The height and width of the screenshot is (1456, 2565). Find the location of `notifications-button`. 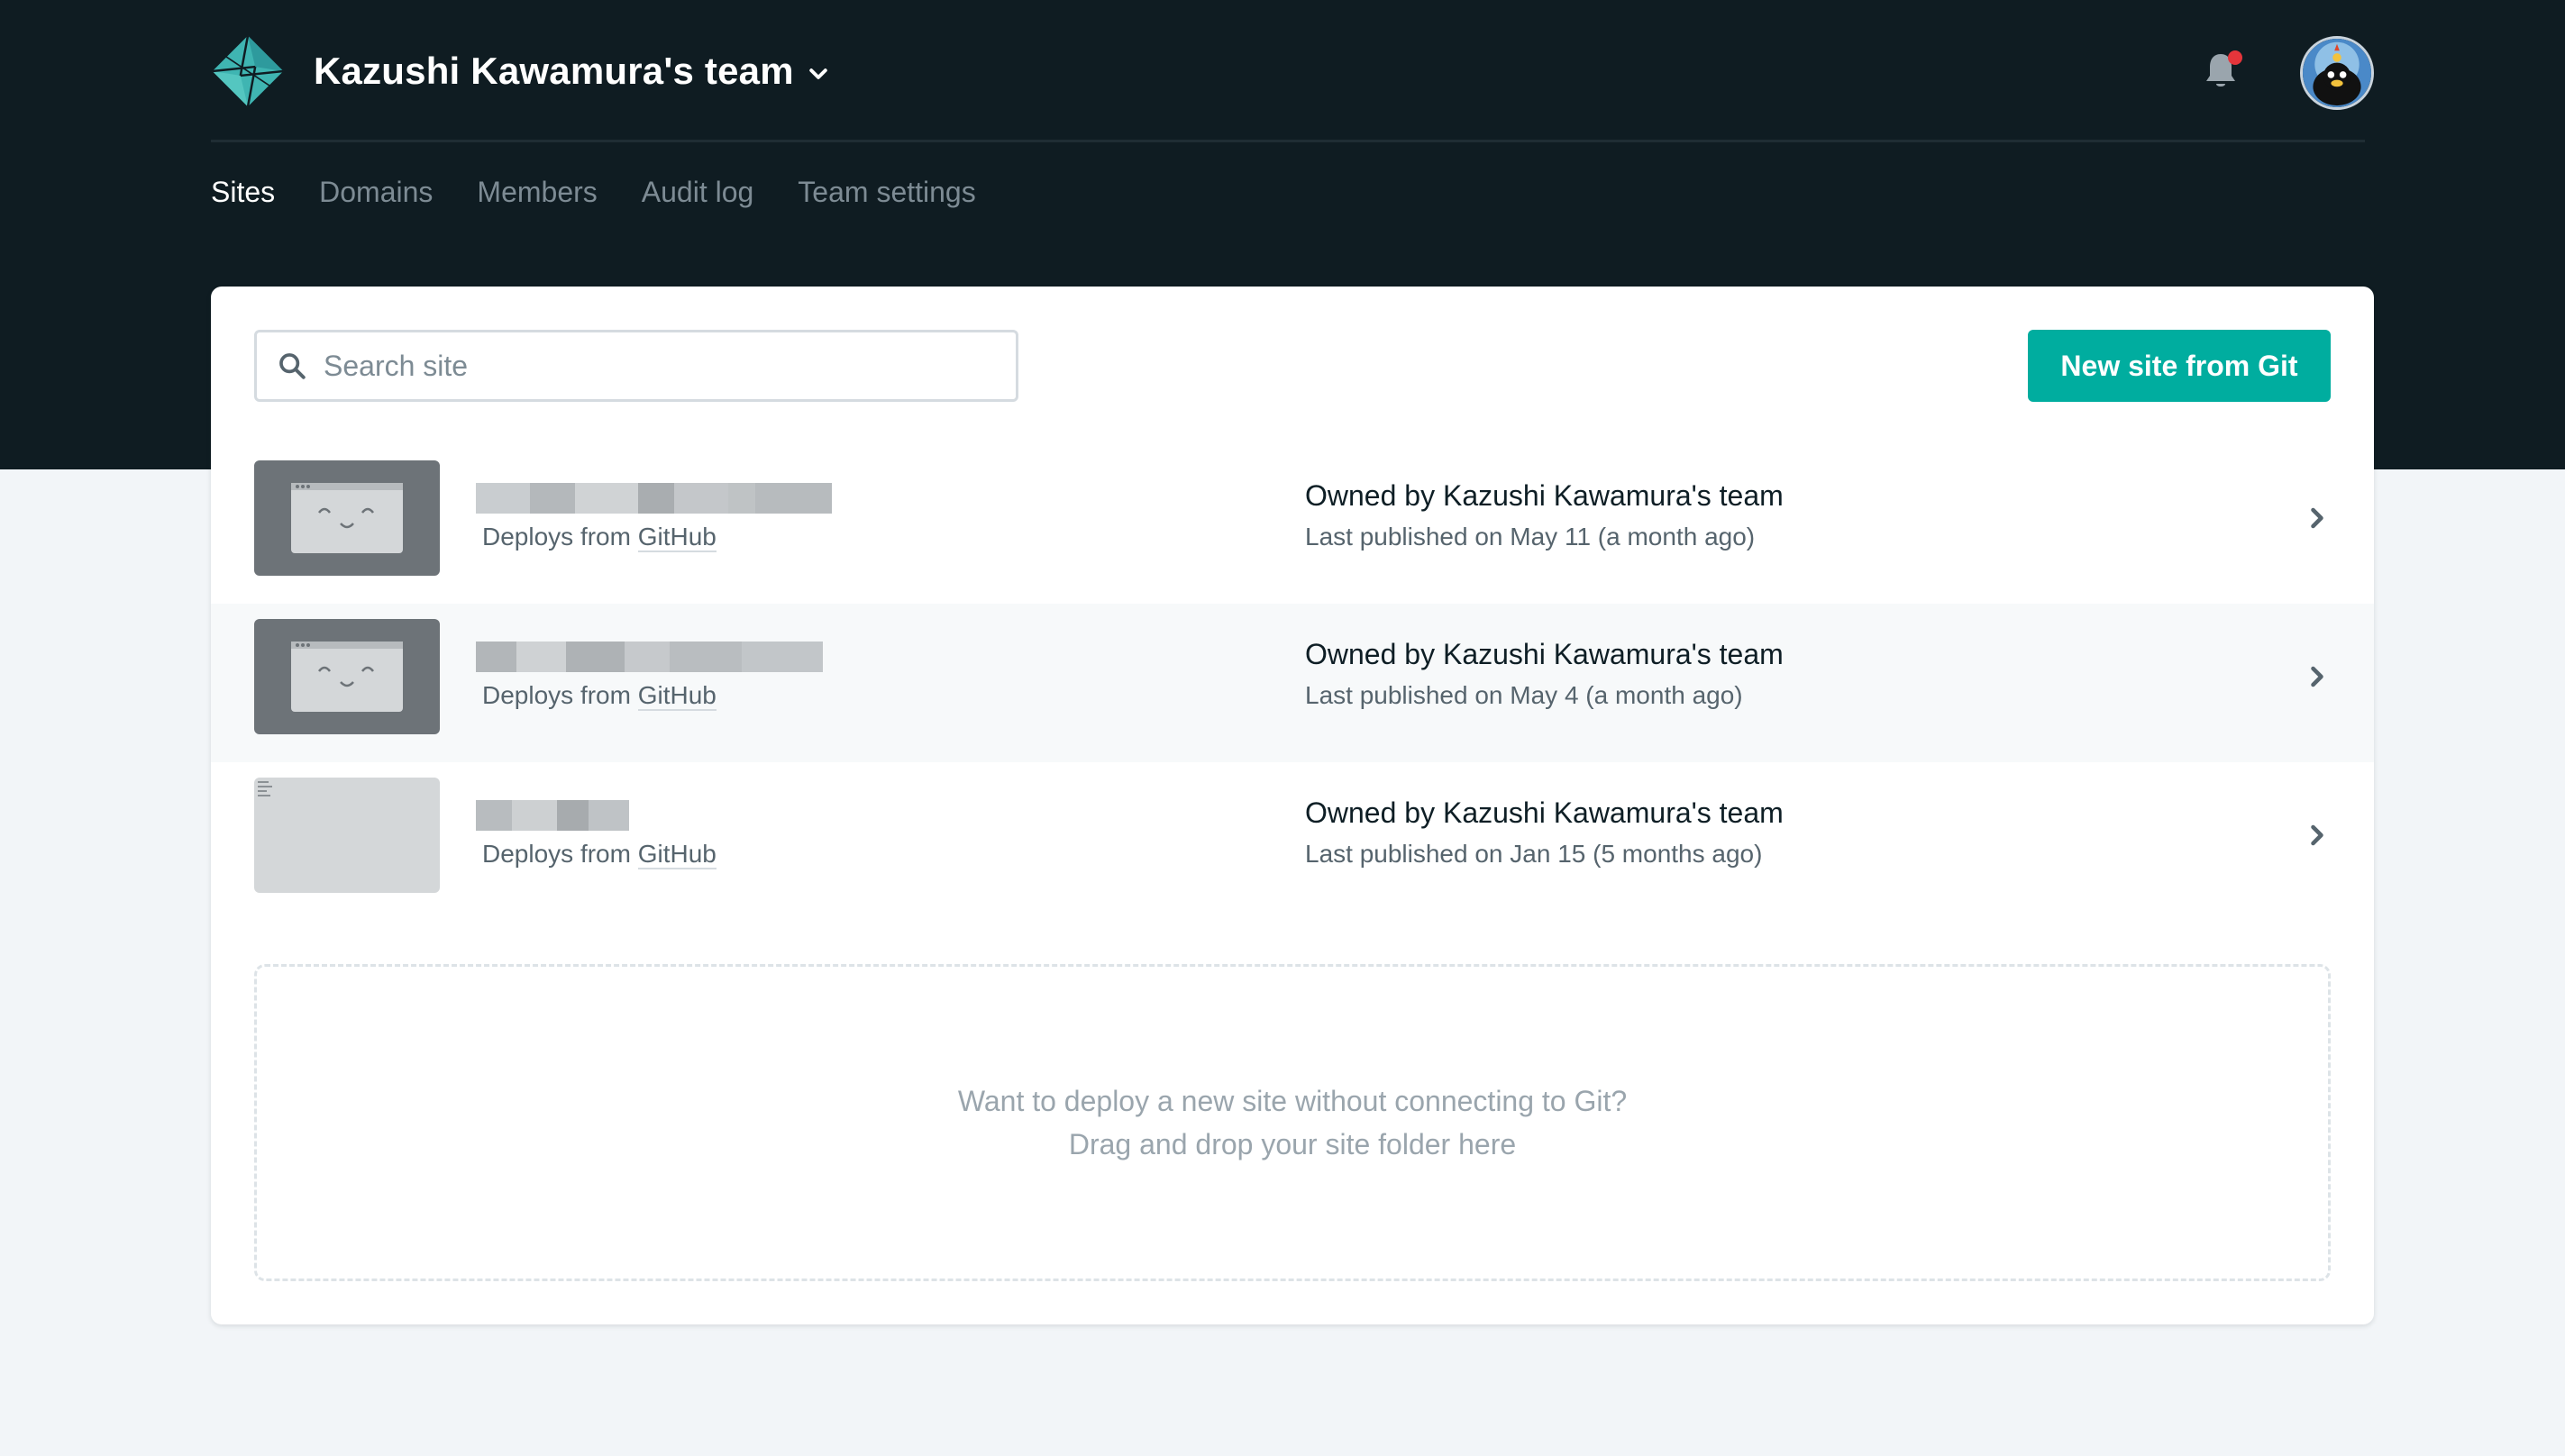

notifications-button is located at coordinates (2222, 73).